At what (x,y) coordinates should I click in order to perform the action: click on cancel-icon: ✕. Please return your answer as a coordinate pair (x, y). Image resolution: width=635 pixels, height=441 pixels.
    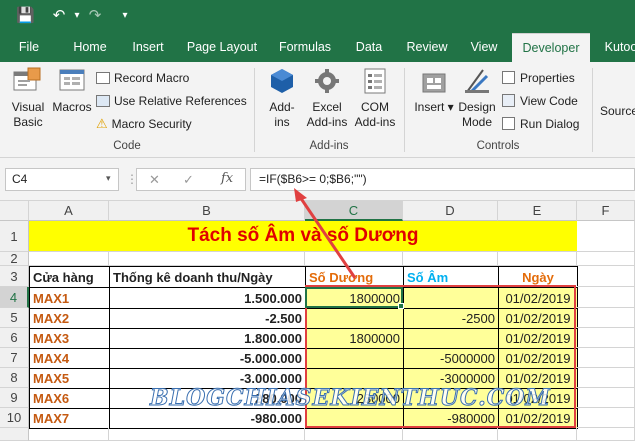
    Looking at the image, I should click on (154, 180).